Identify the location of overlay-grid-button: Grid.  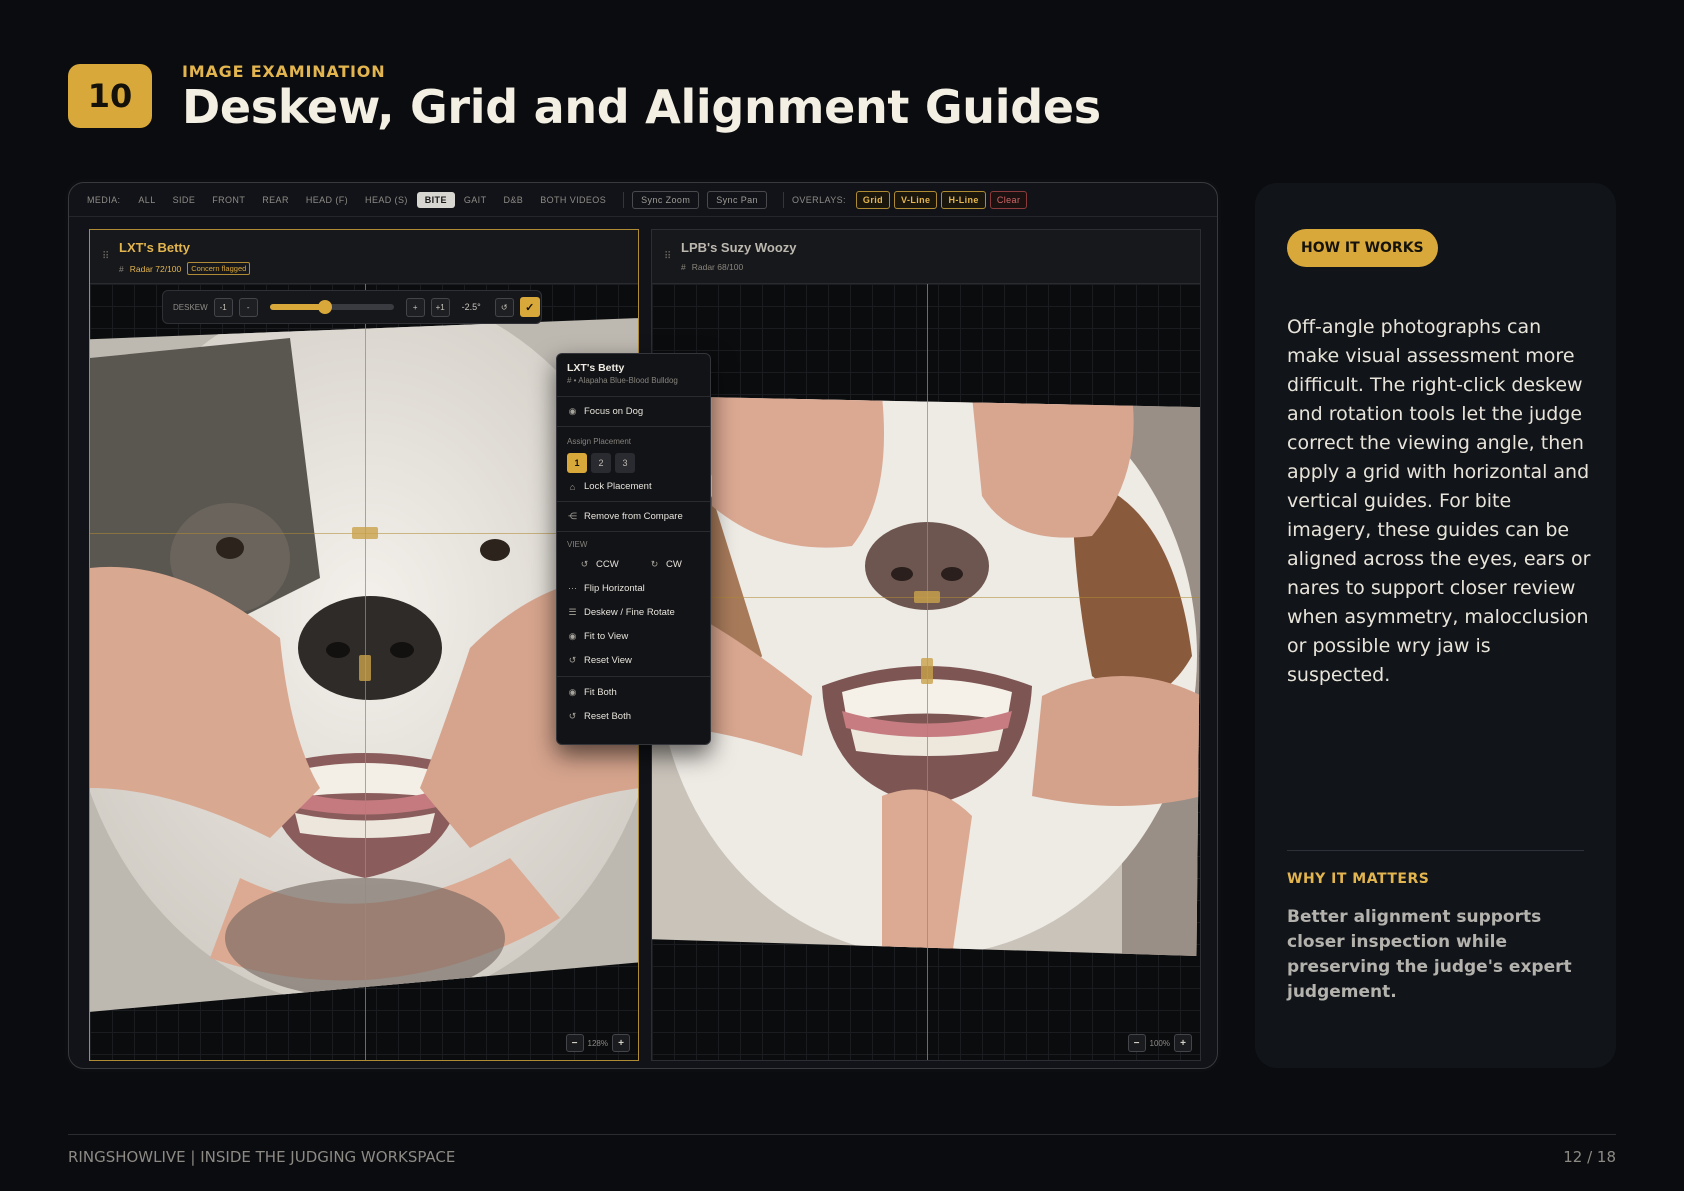
(873, 199).